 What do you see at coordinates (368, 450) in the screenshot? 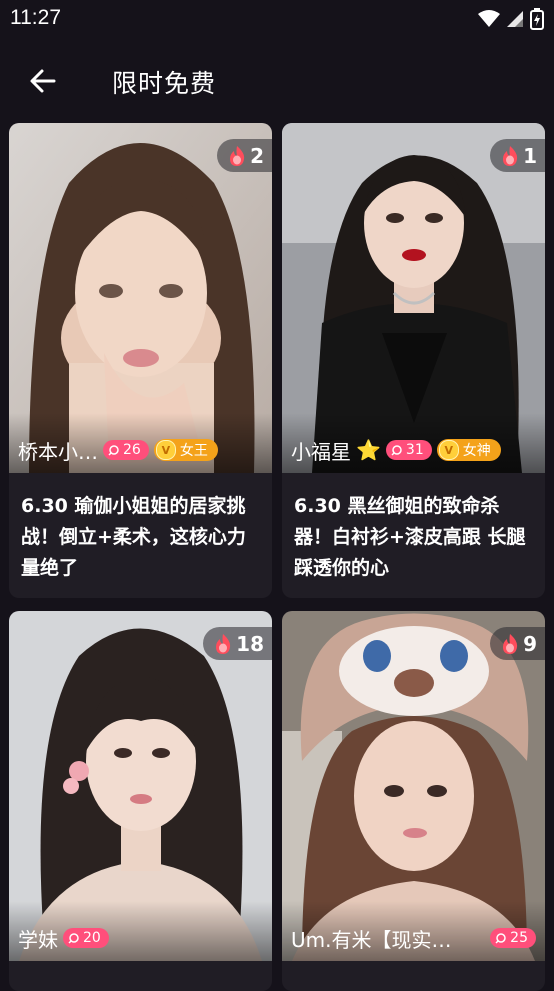
I see `star-icon: ⭐` at bounding box center [368, 450].